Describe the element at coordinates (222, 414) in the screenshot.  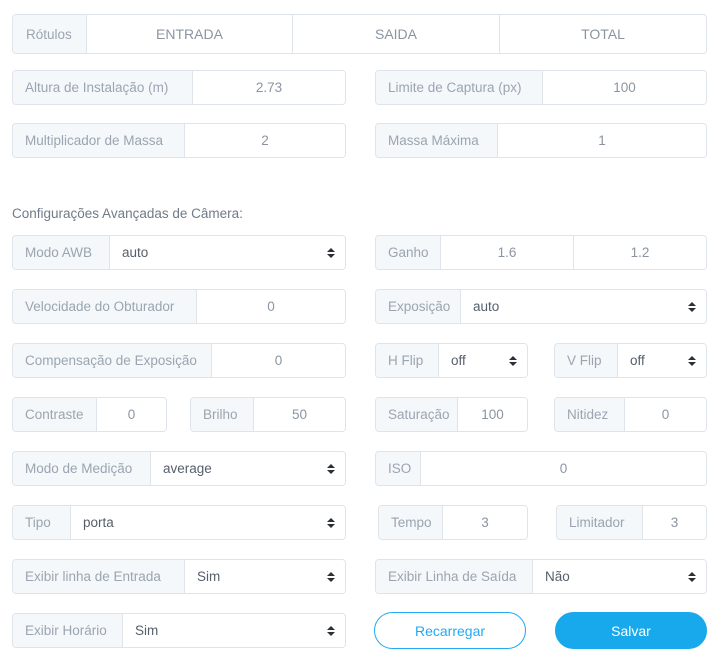
I see `field-brilho-label: Brilho` at that location.